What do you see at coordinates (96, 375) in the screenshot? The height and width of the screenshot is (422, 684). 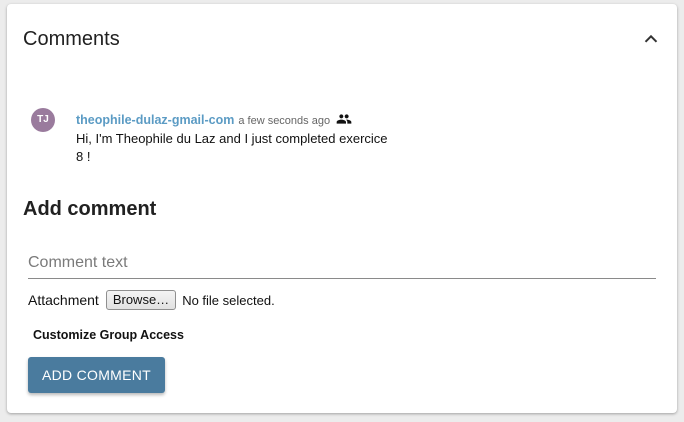 I see `add-comment-button: ADD COMMENT` at bounding box center [96, 375].